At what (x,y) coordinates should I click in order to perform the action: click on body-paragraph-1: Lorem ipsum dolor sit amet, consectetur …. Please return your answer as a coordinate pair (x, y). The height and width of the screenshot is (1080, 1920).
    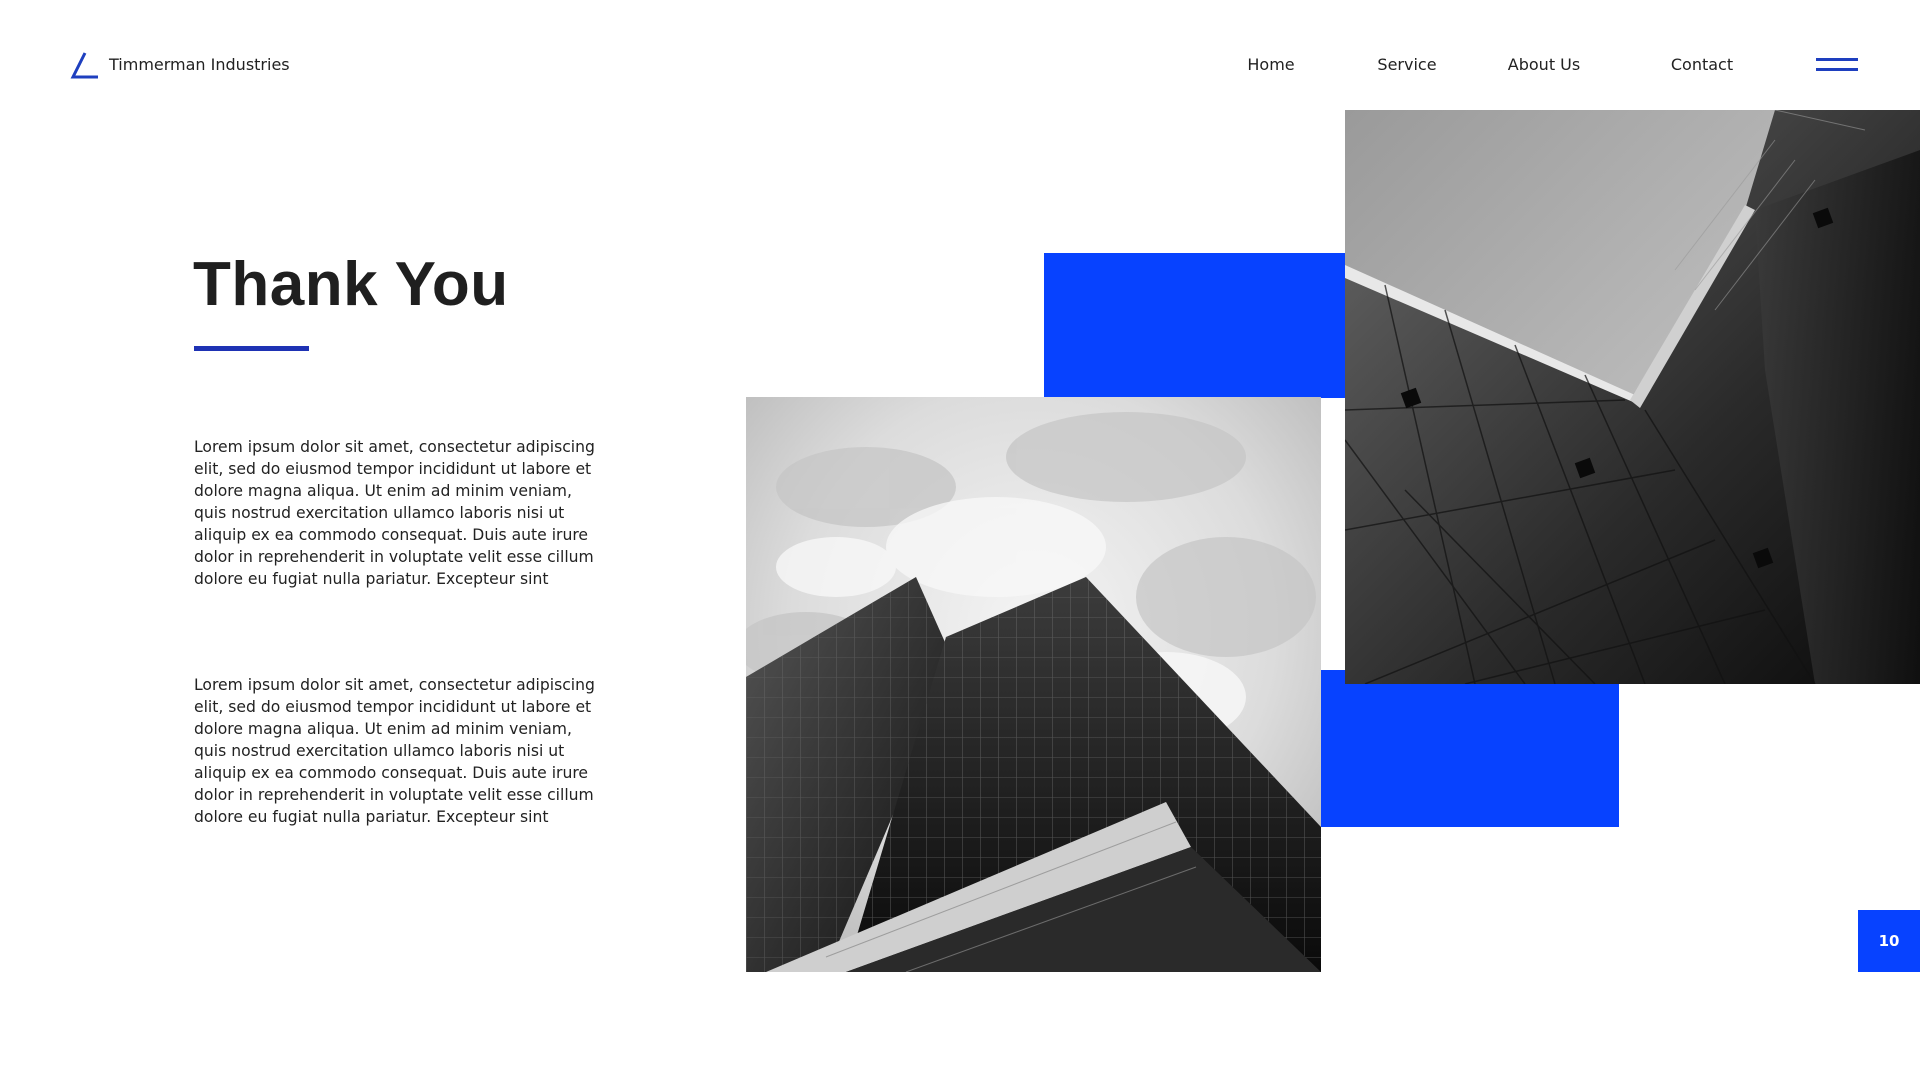
    Looking at the image, I should click on (394, 513).